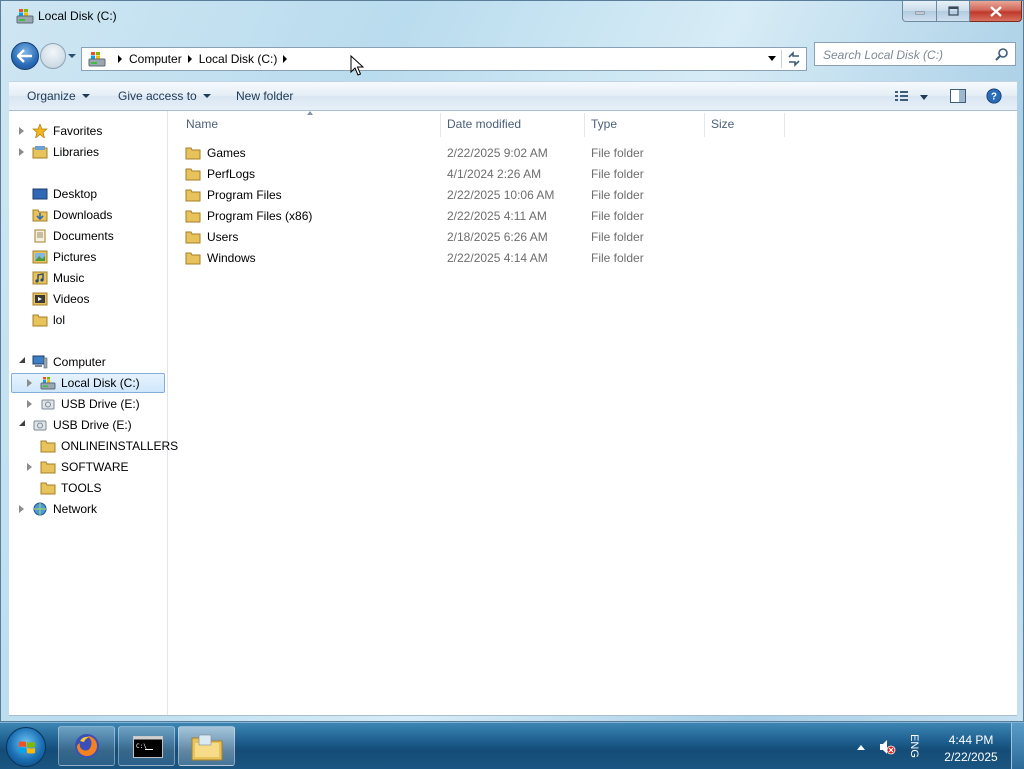 This screenshot has width=1024, height=769. I want to click on nav-pictures: Pictures, so click(64, 257).